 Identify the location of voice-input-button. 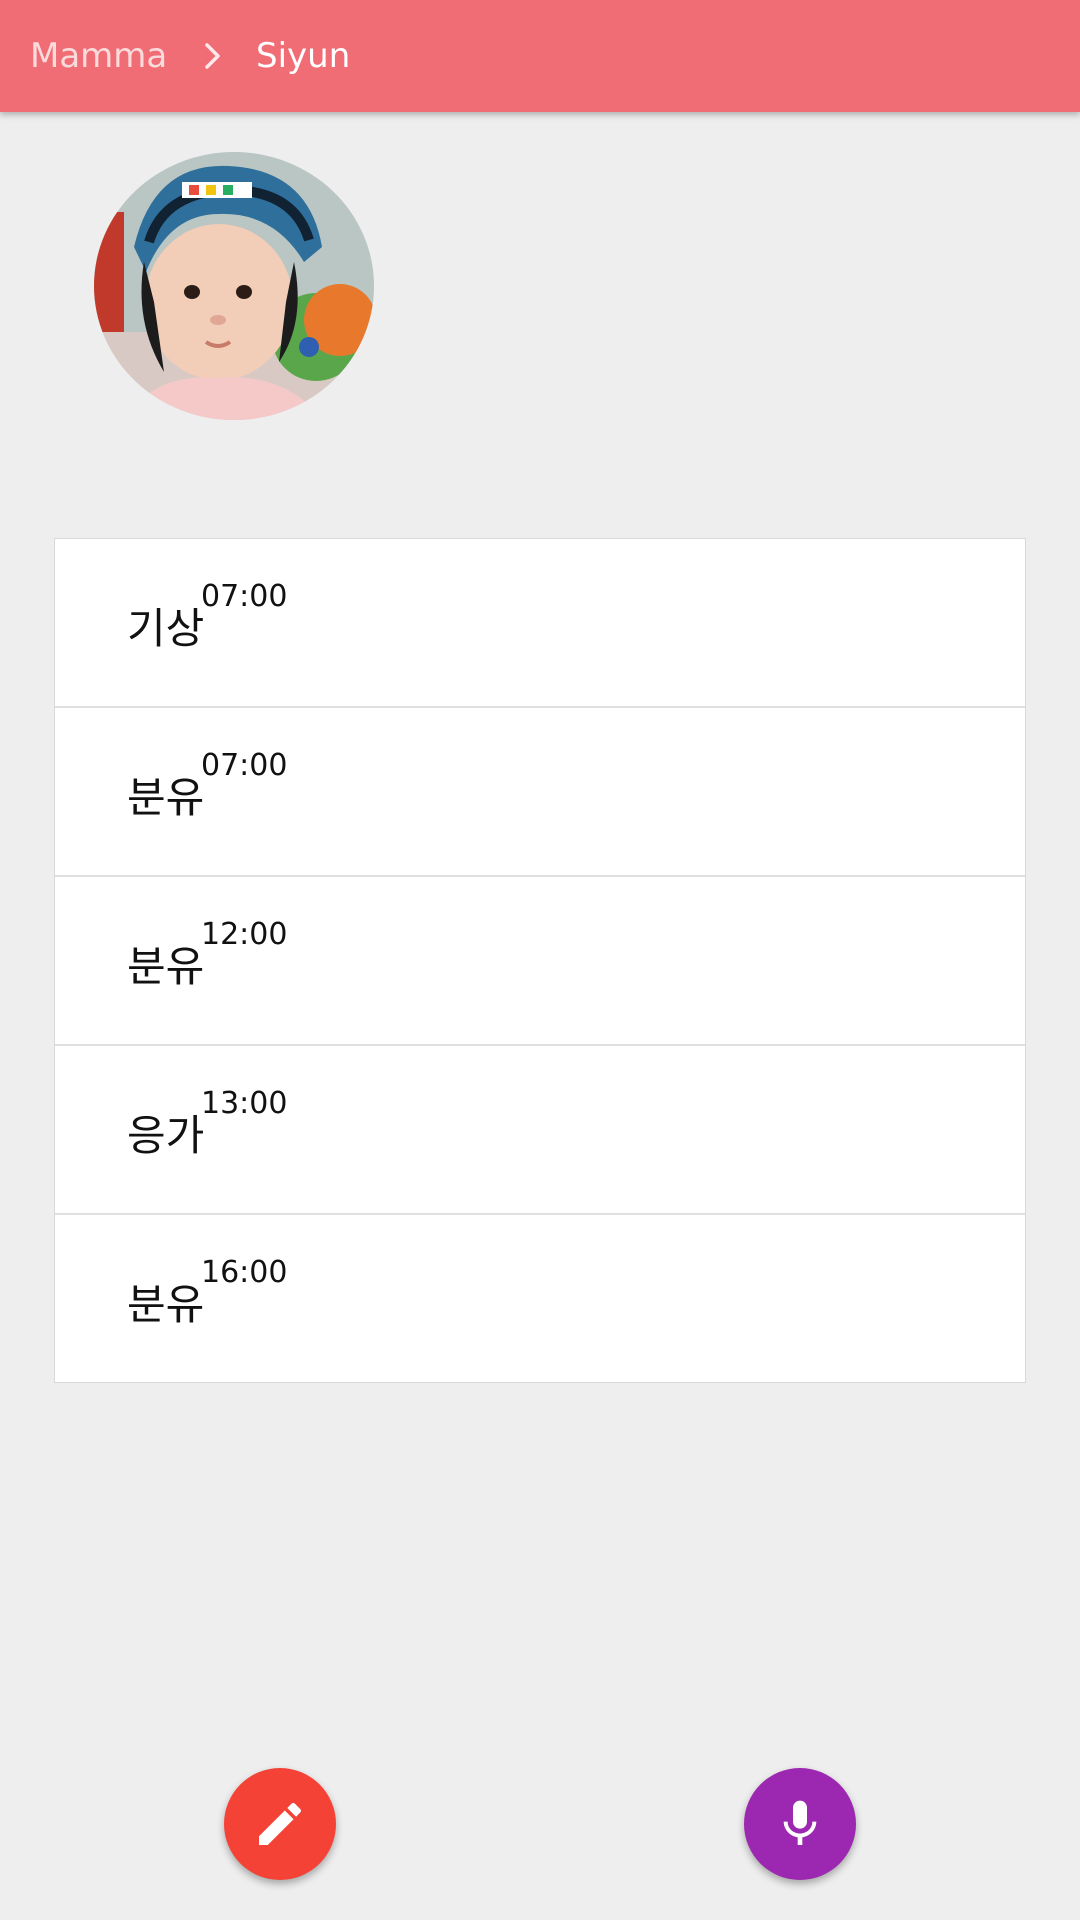
(800, 1824).